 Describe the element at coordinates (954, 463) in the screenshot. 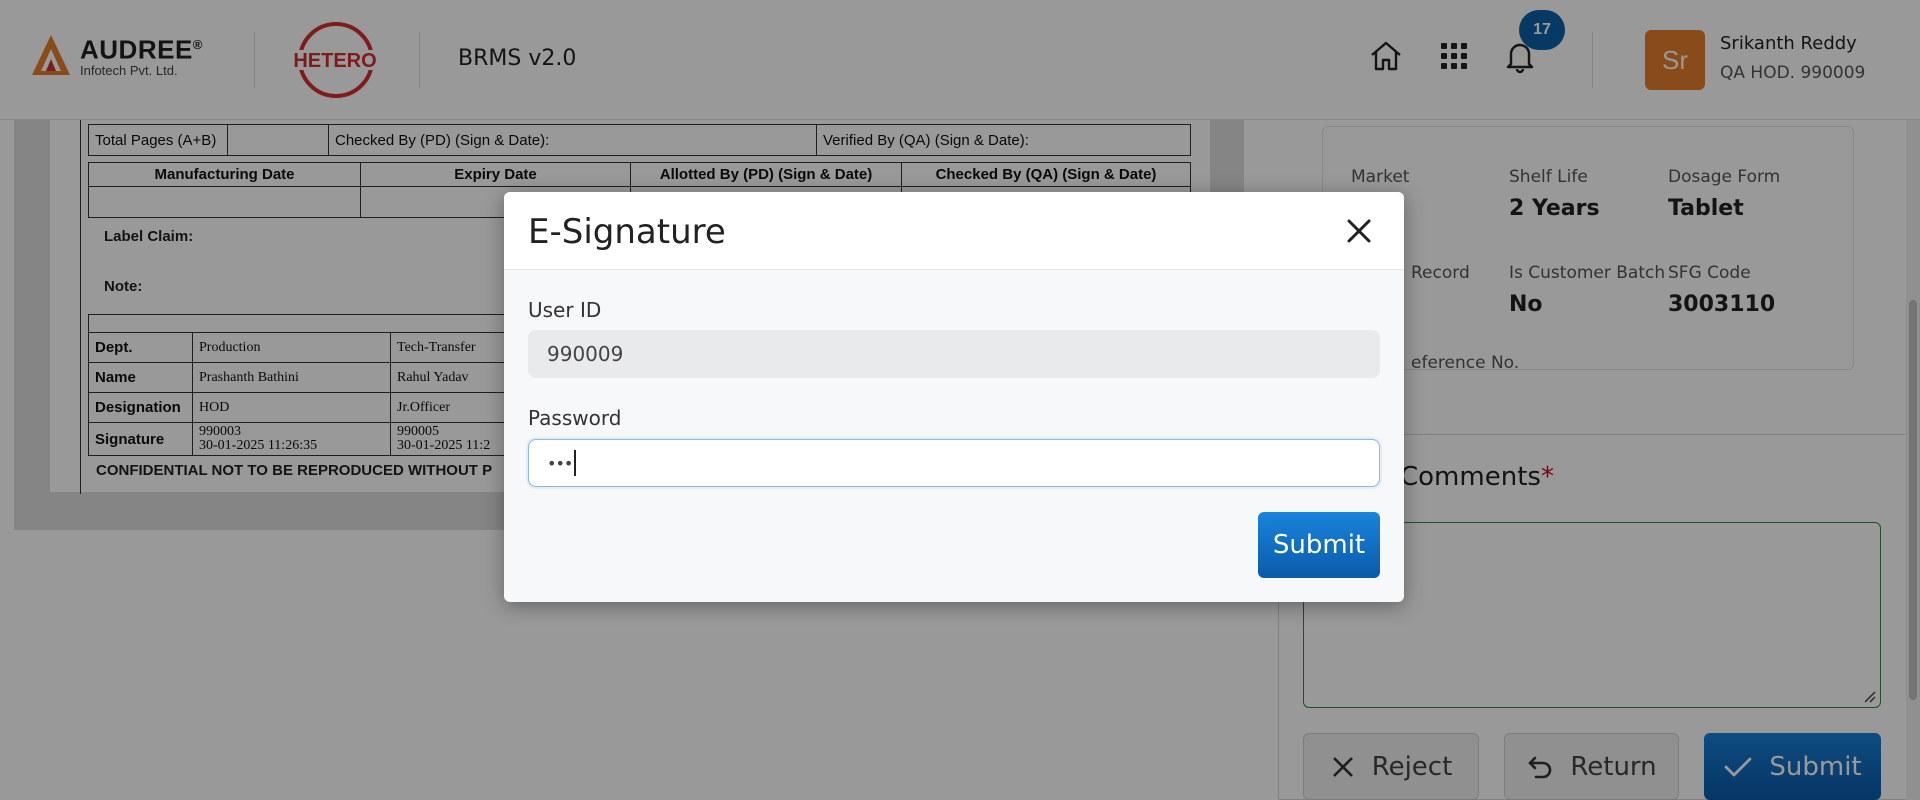

I see `password-field: •••` at that location.